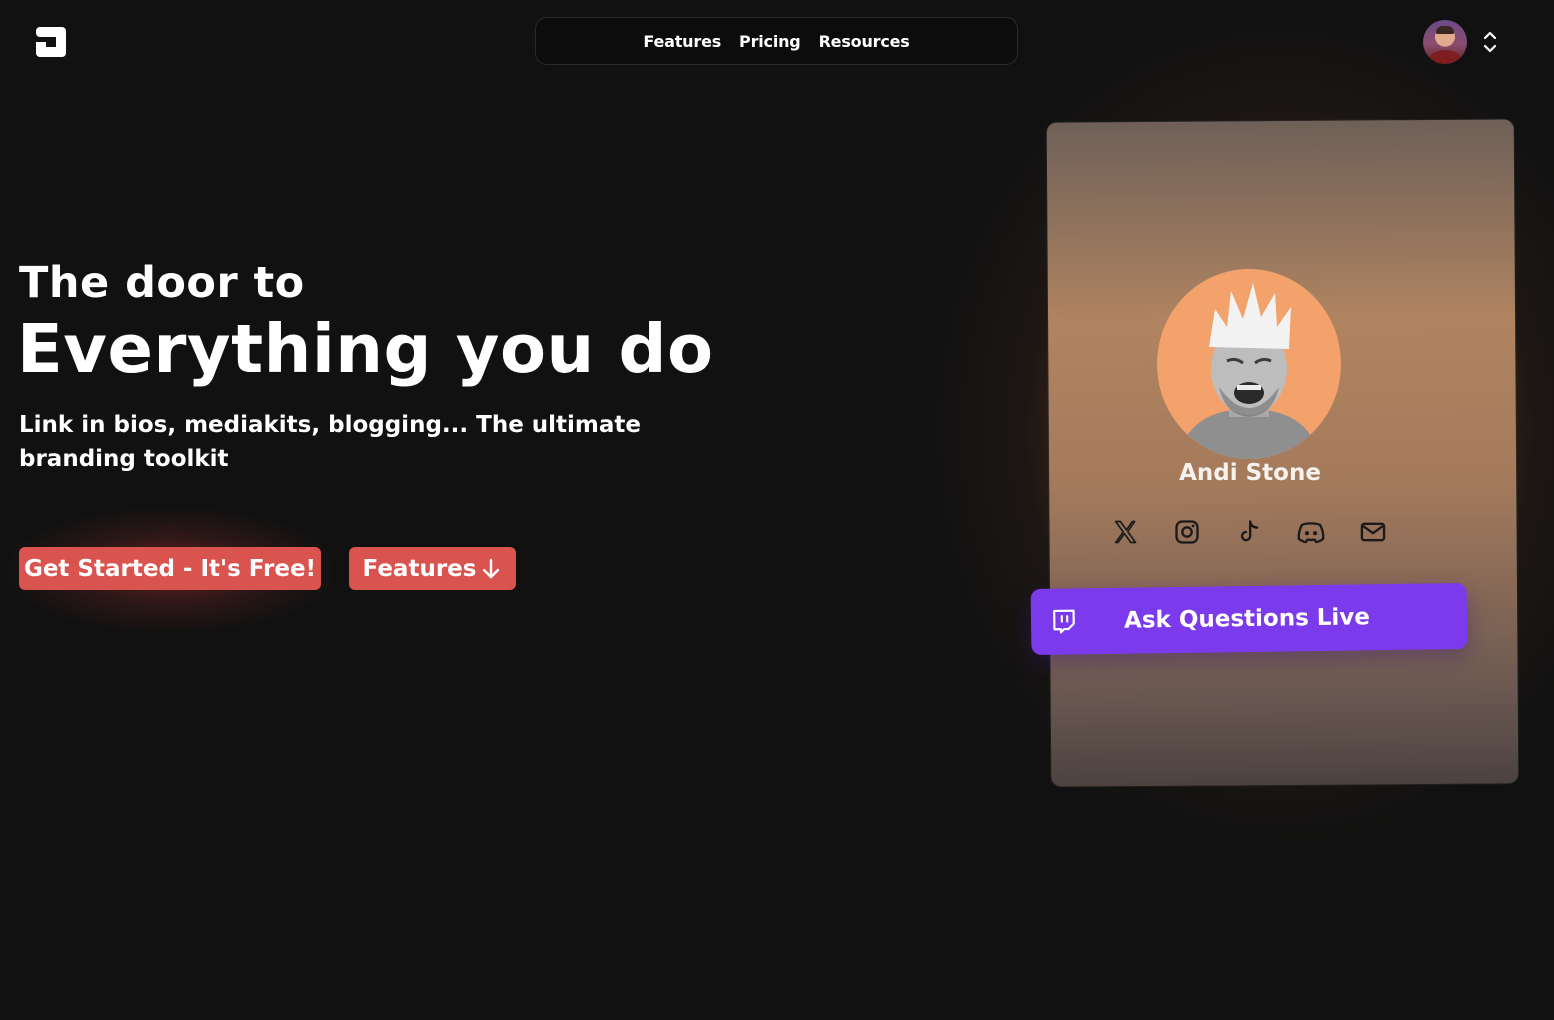  What do you see at coordinates (1064, 621) in the screenshot?
I see `twitch-icon` at bounding box center [1064, 621].